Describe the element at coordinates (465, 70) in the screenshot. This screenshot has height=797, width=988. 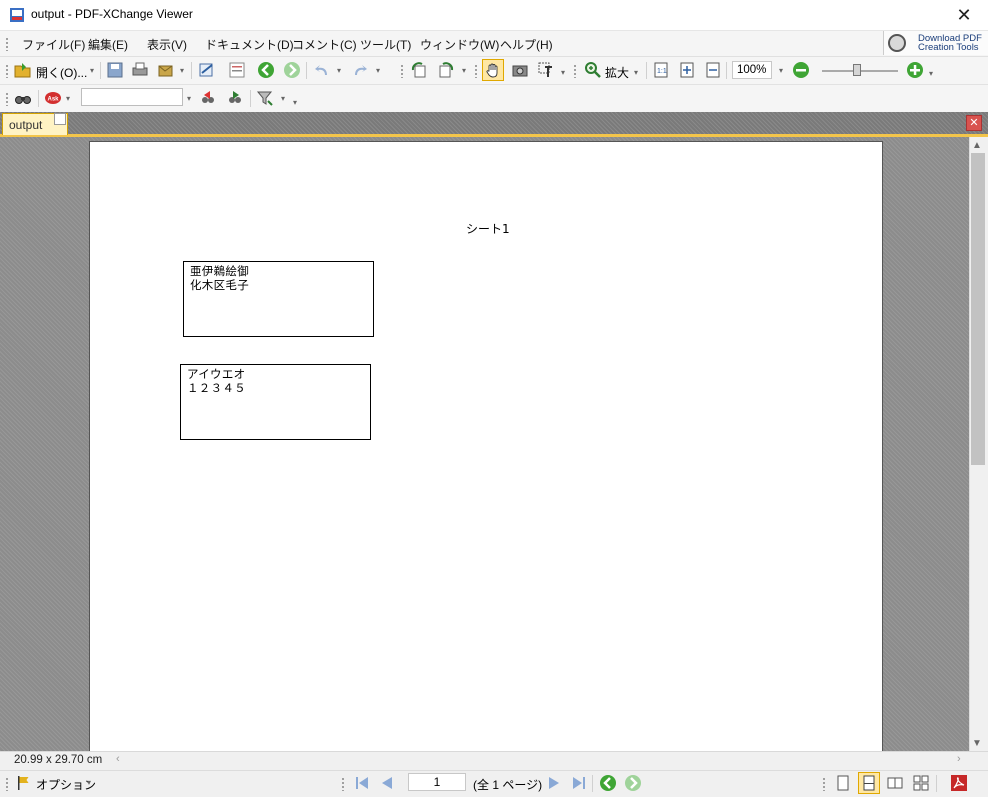
I see `rotate-dropdown-arrow: ▾` at that location.